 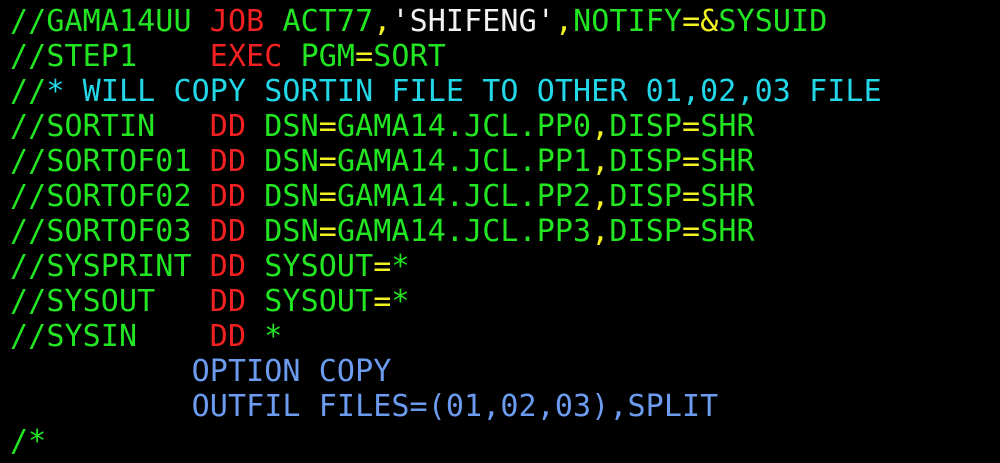 I want to click on jcl-dd-sysin: //SYSIN DD *, so click(x=146, y=336).